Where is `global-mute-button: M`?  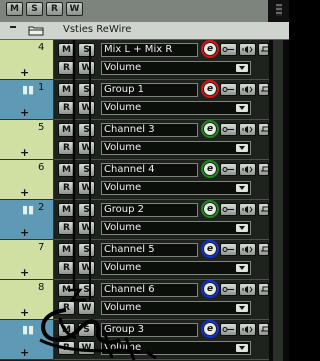 global-mute-button: M is located at coordinates (14, 9).